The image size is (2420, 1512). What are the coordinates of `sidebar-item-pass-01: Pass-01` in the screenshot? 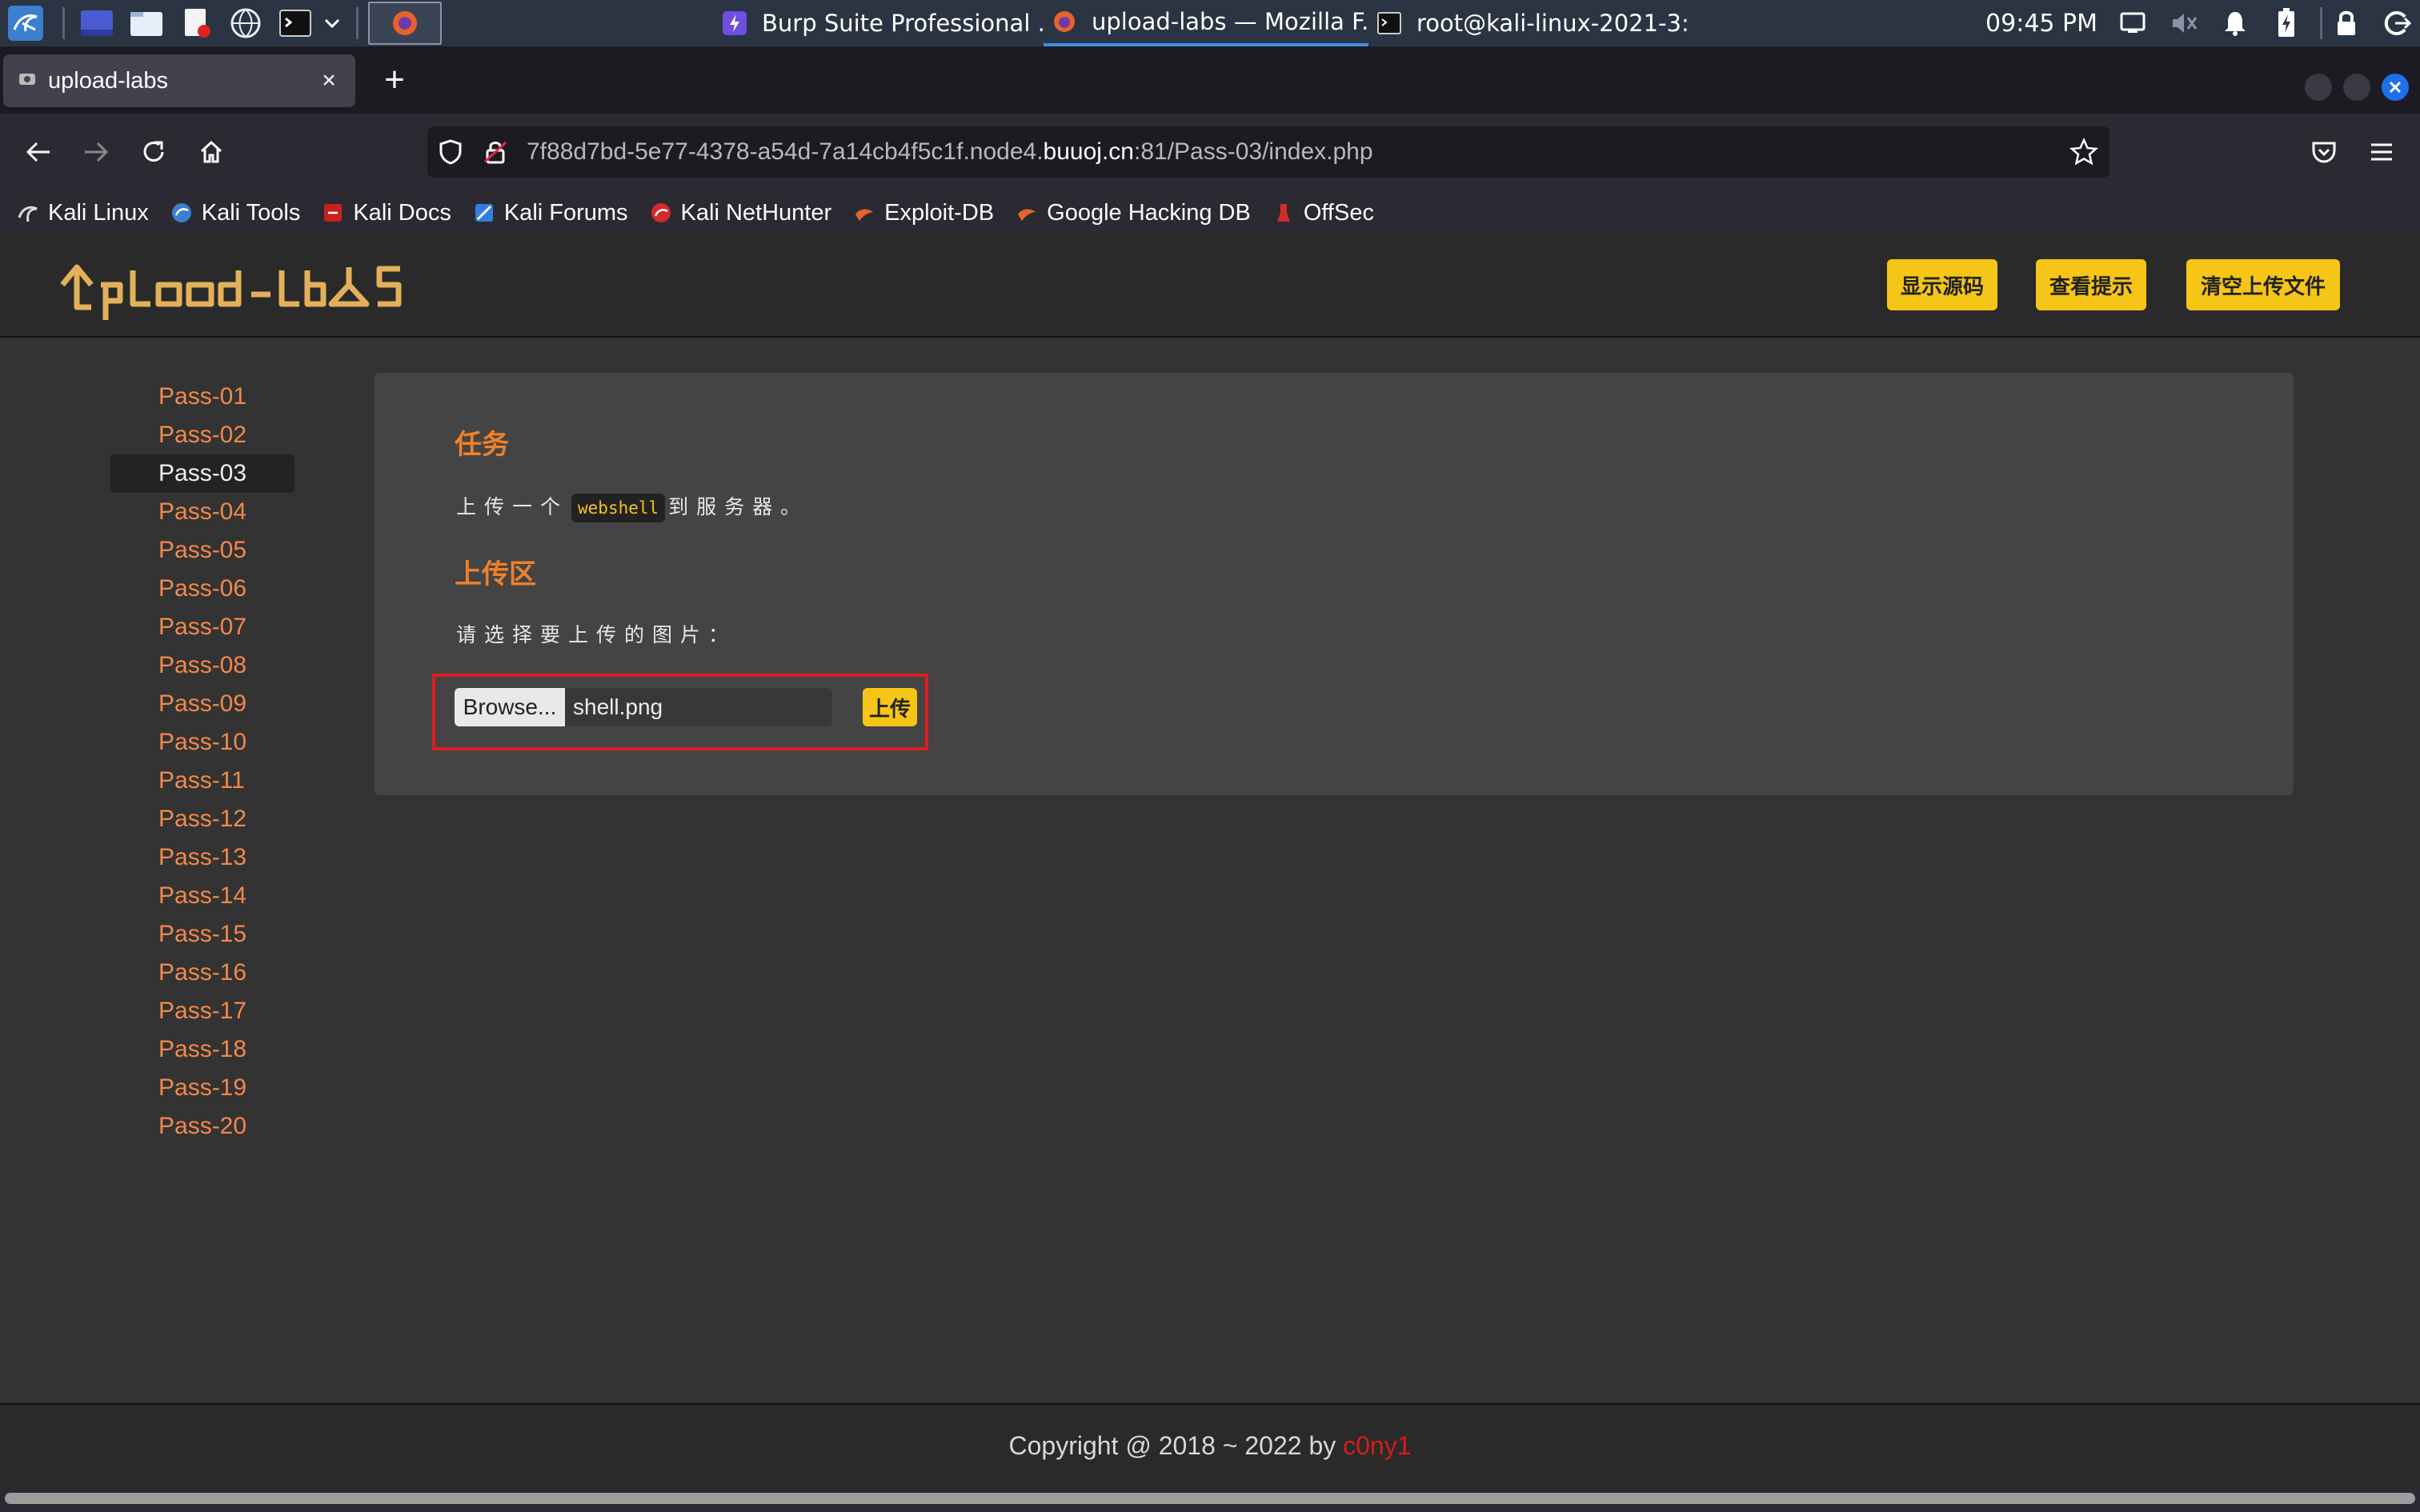 It's located at (202, 397).